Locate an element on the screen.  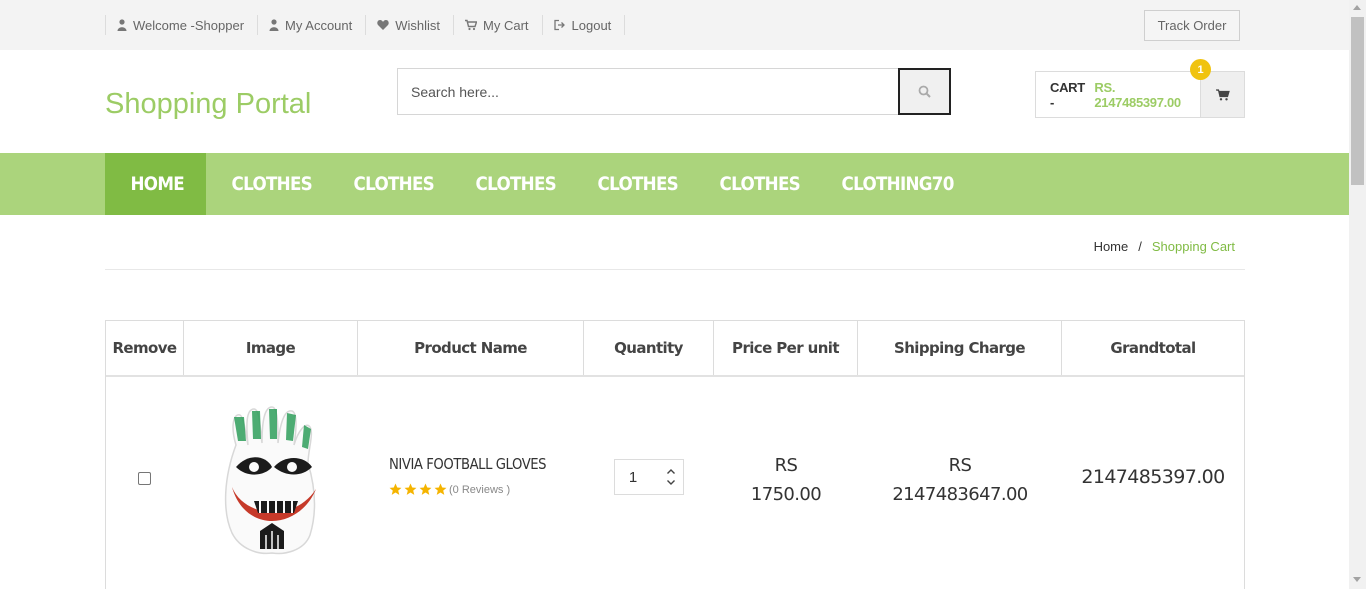
nav-item-label: CLOTHING70 is located at coordinates (898, 184).